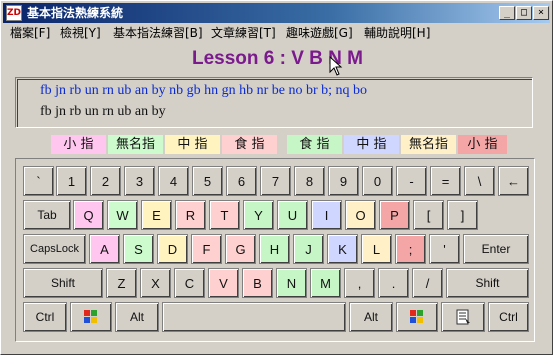  Describe the element at coordinates (71, 181) in the screenshot. I see `key-1: 1` at that location.